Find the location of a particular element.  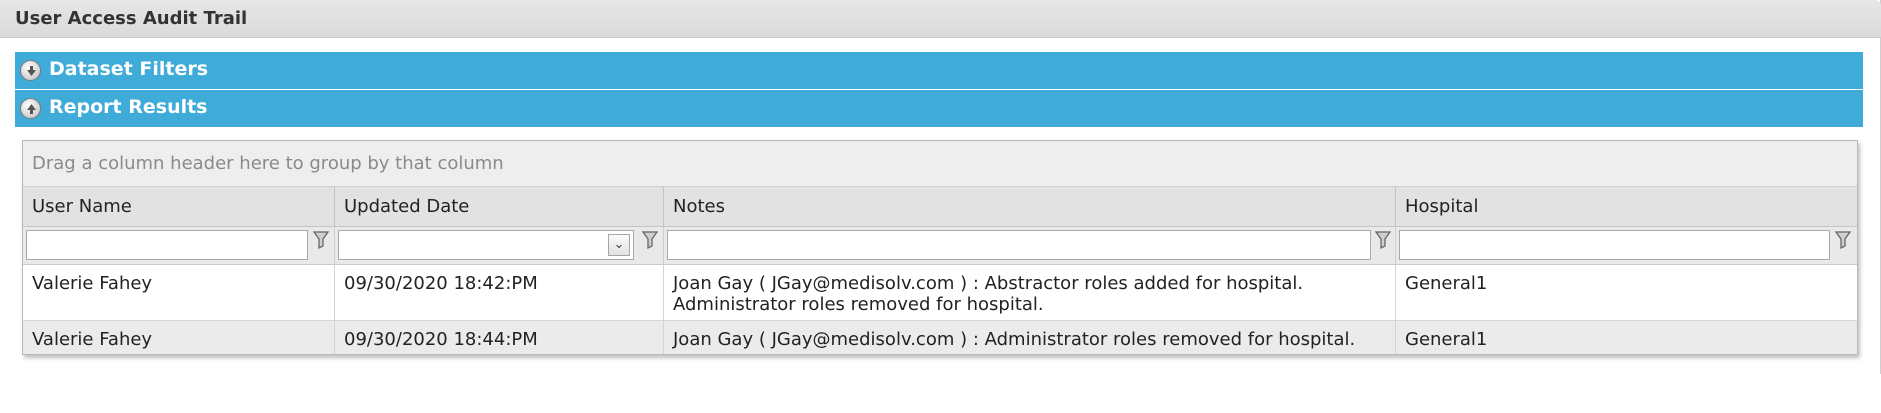

expand-down-icon is located at coordinates (30, 70).